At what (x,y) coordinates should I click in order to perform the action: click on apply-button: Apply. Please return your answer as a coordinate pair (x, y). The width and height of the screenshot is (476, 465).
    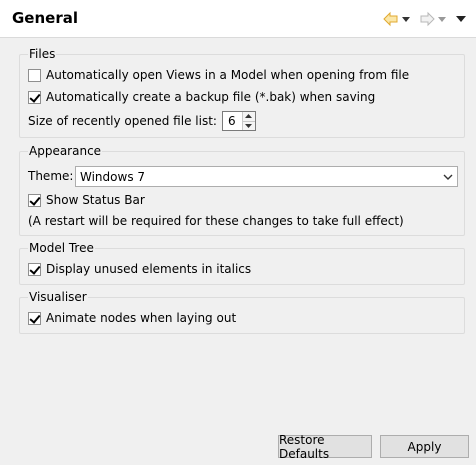
    Looking at the image, I should click on (424, 446).